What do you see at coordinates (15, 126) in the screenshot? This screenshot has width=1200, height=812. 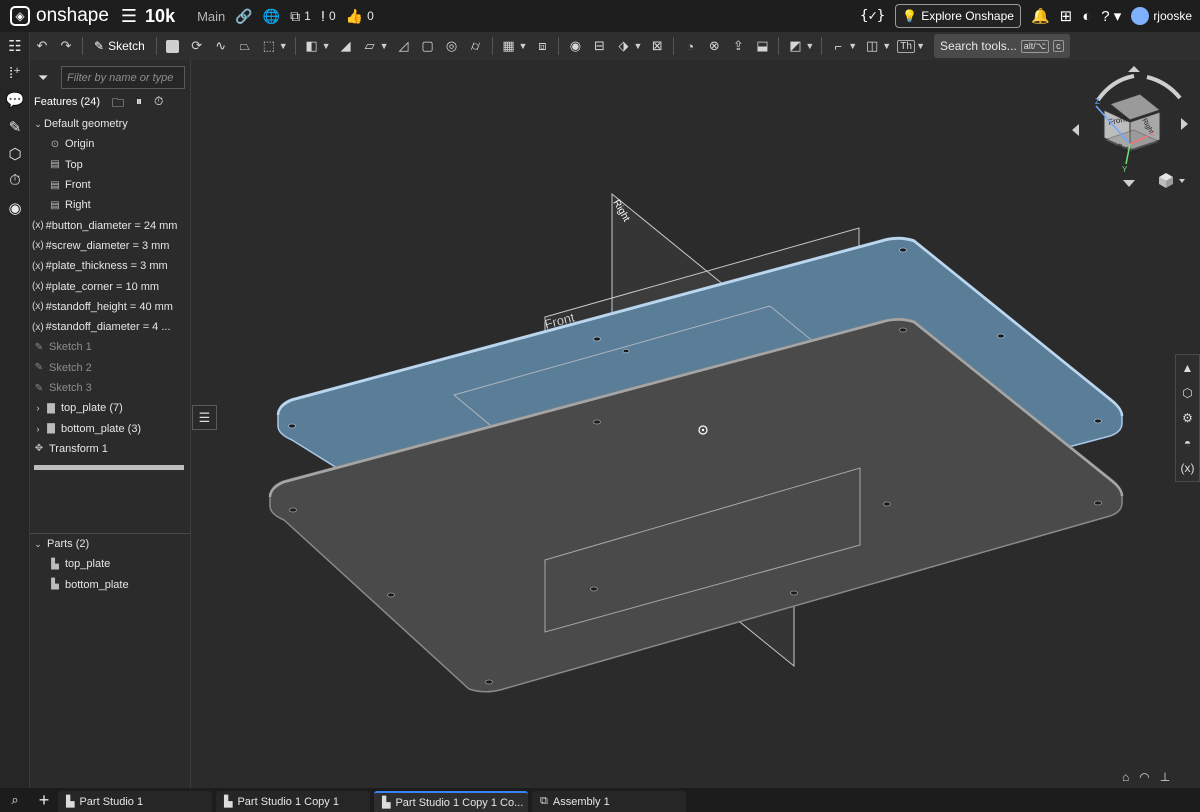 I see `notes-icon: ✎` at bounding box center [15, 126].